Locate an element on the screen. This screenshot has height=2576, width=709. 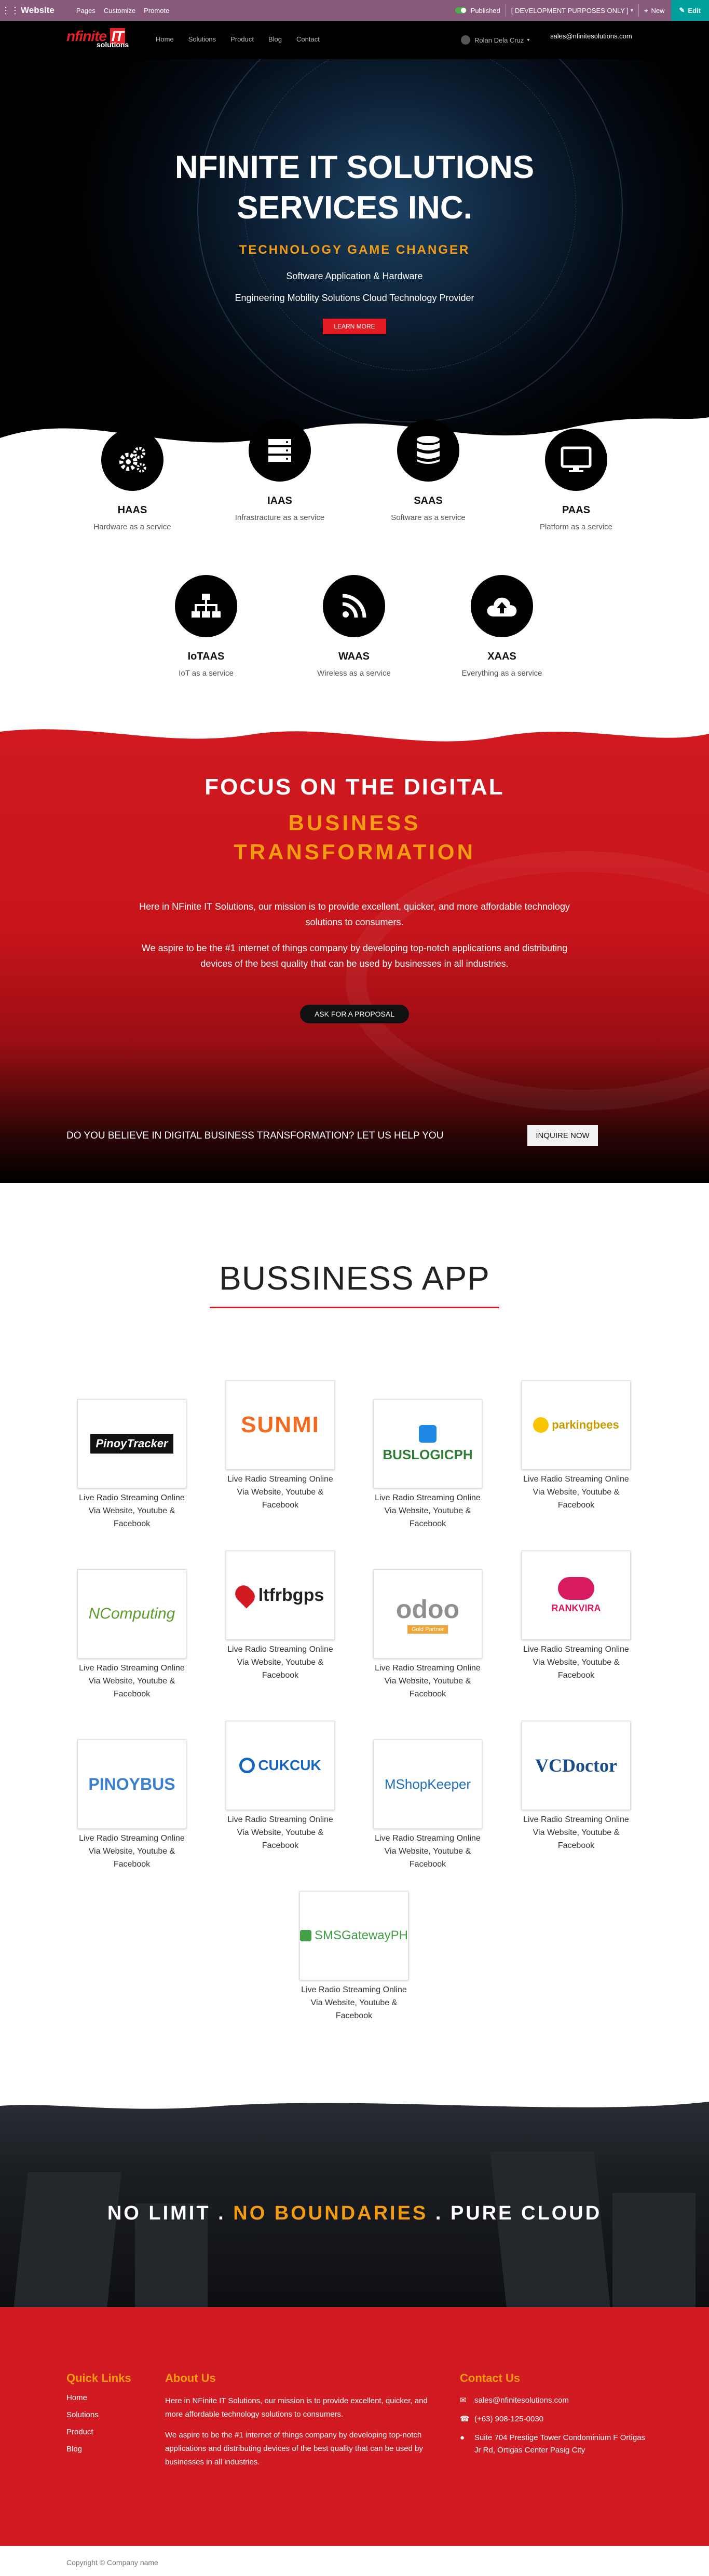
learn-more-button: LEARN MORE is located at coordinates (354, 326).